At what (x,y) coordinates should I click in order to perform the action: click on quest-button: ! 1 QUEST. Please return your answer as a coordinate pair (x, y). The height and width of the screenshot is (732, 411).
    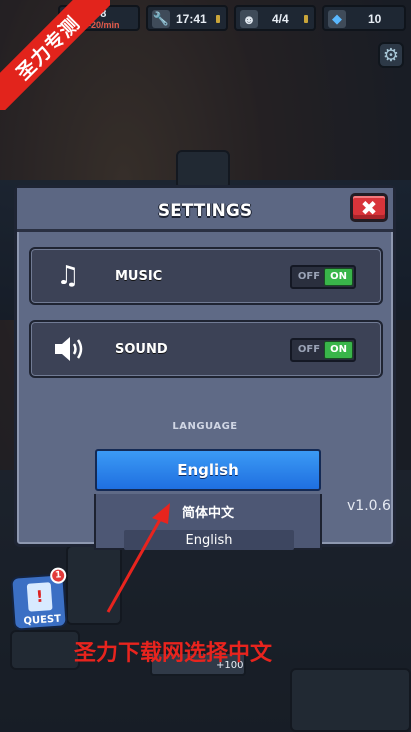
    Looking at the image, I should click on (39, 599).